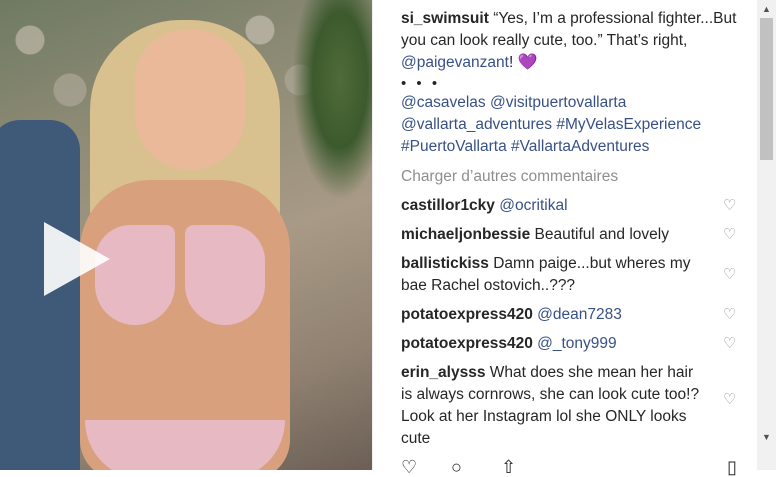 This screenshot has width=780, height=477. Describe the element at coordinates (448, 205) in the screenshot. I see `comment-username: castillor1cky` at that location.